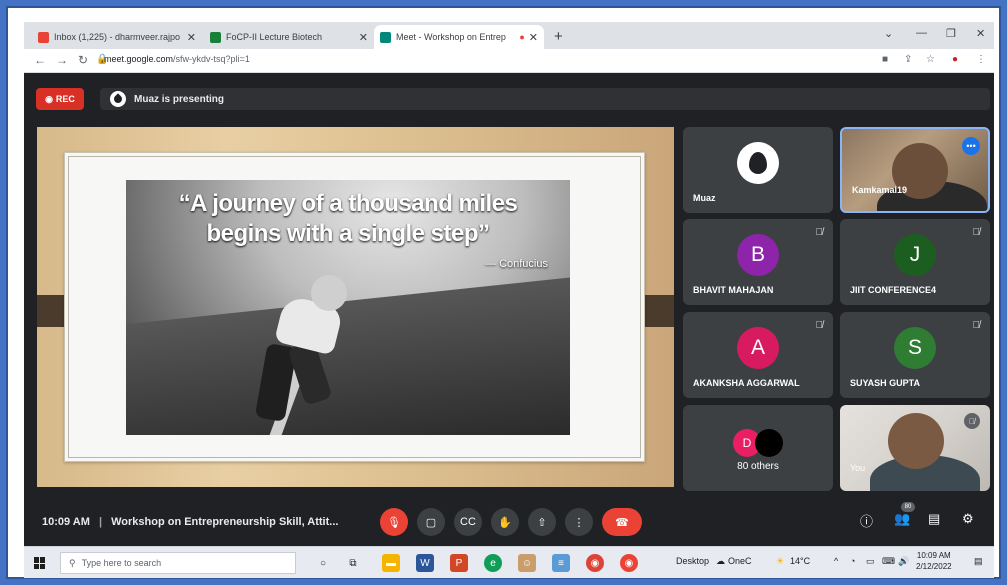  Describe the element at coordinates (385, 37) in the screenshot. I see `meet-icon` at that location.